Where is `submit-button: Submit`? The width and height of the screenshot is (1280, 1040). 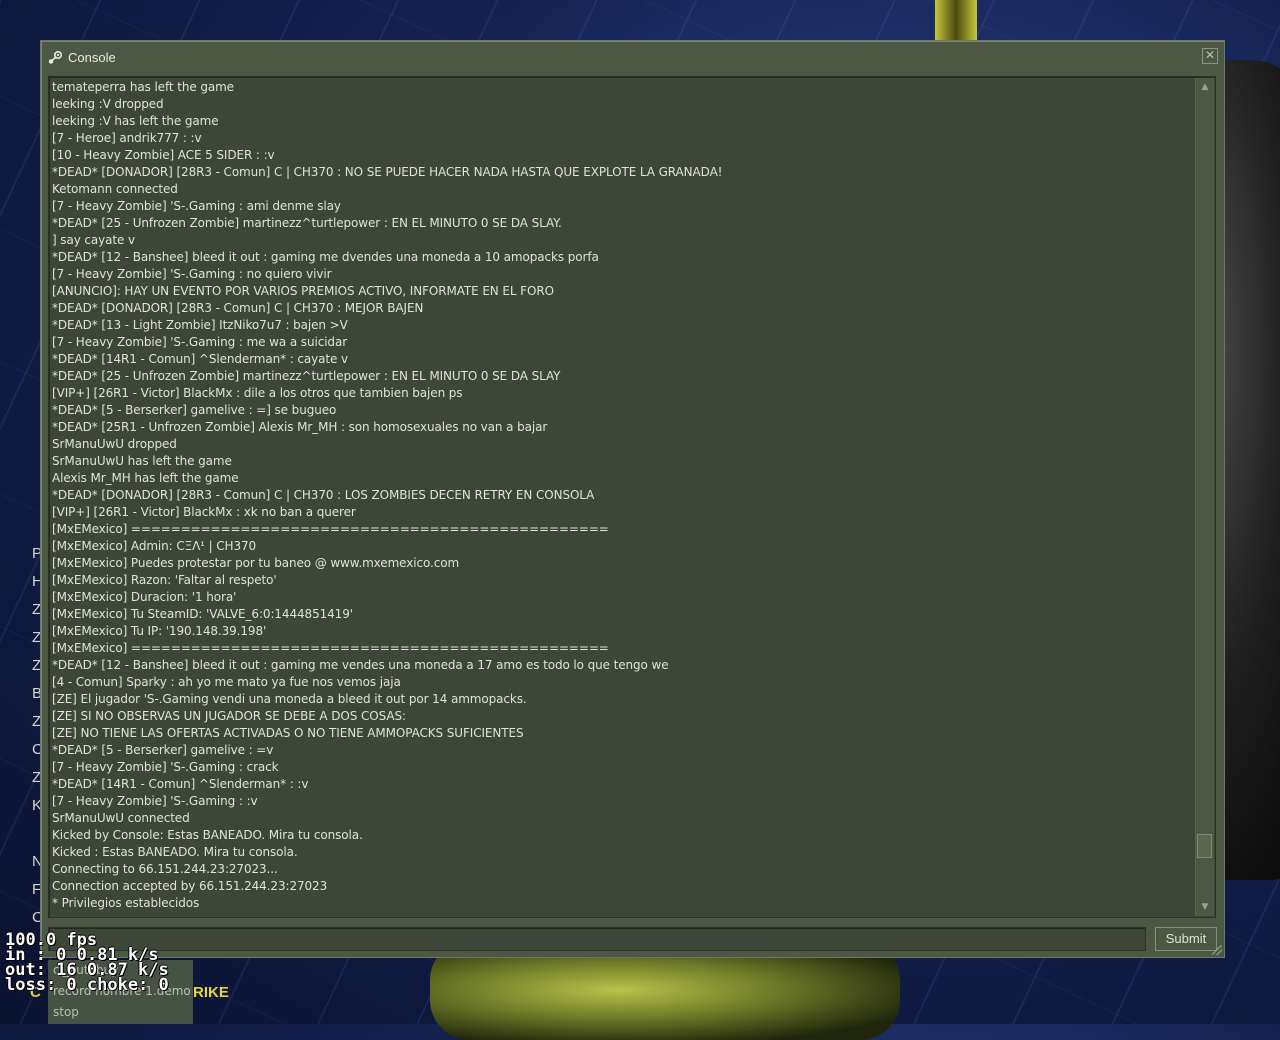
submit-button: Submit is located at coordinates (1186, 939).